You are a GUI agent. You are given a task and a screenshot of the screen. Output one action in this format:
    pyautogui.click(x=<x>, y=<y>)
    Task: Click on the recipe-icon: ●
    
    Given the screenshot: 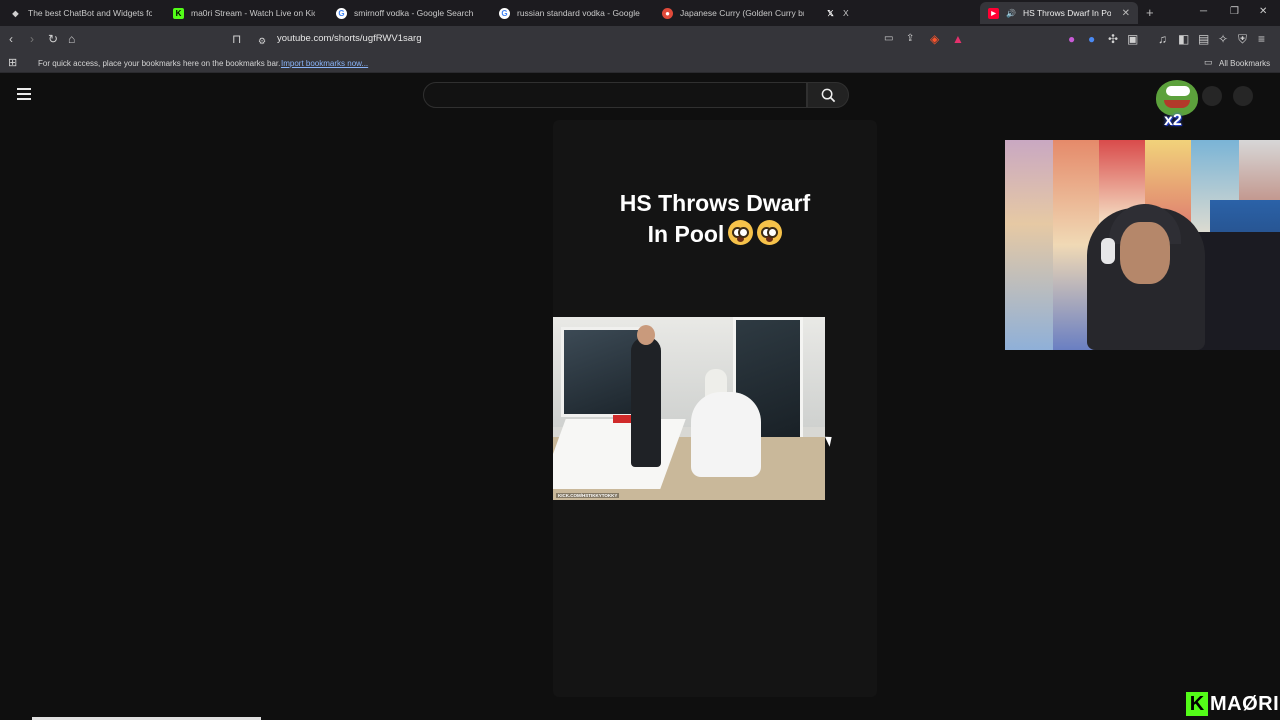 What is the action you would take?
    pyautogui.click(x=667, y=13)
    